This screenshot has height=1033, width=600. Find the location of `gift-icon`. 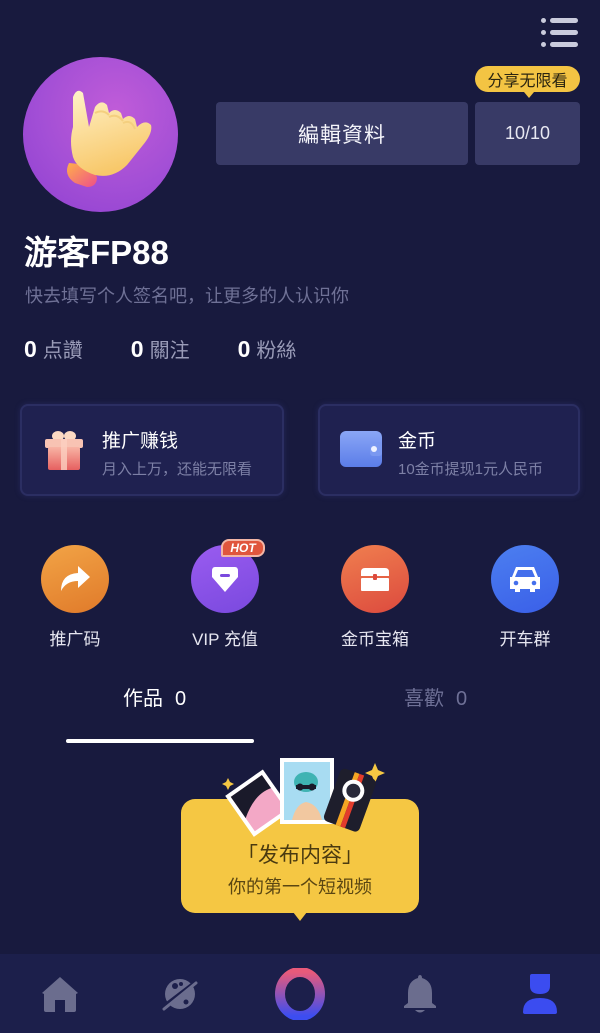

gift-icon is located at coordinates (64, 450).